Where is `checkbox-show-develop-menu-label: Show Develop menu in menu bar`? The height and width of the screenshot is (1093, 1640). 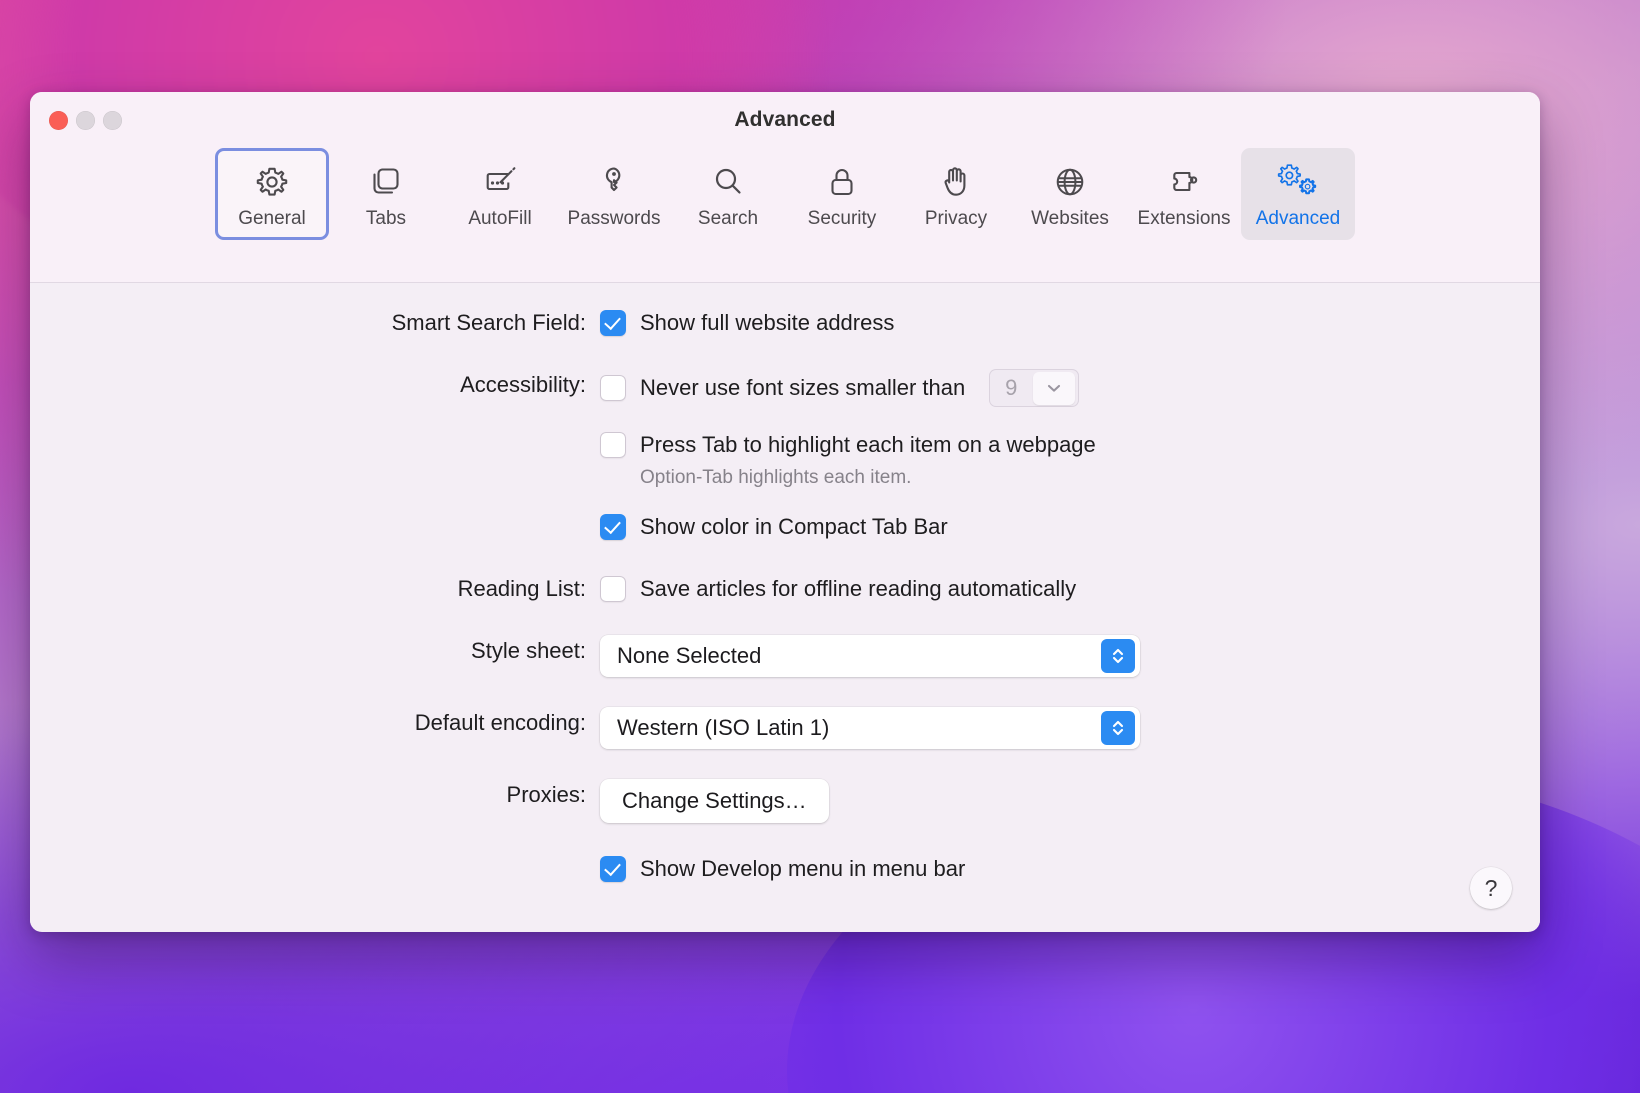
checkbox-show-develop-menu-label: Show Develop menu in menu bar is located at coordinates (803, 868).